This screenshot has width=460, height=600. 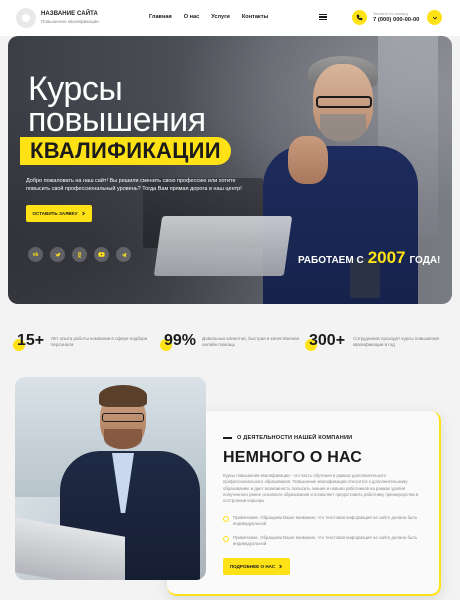 What do you see at coordinates (35, 254) in the screenshot?
I see `vk-icon: vk` at bounding box center [35, 254].